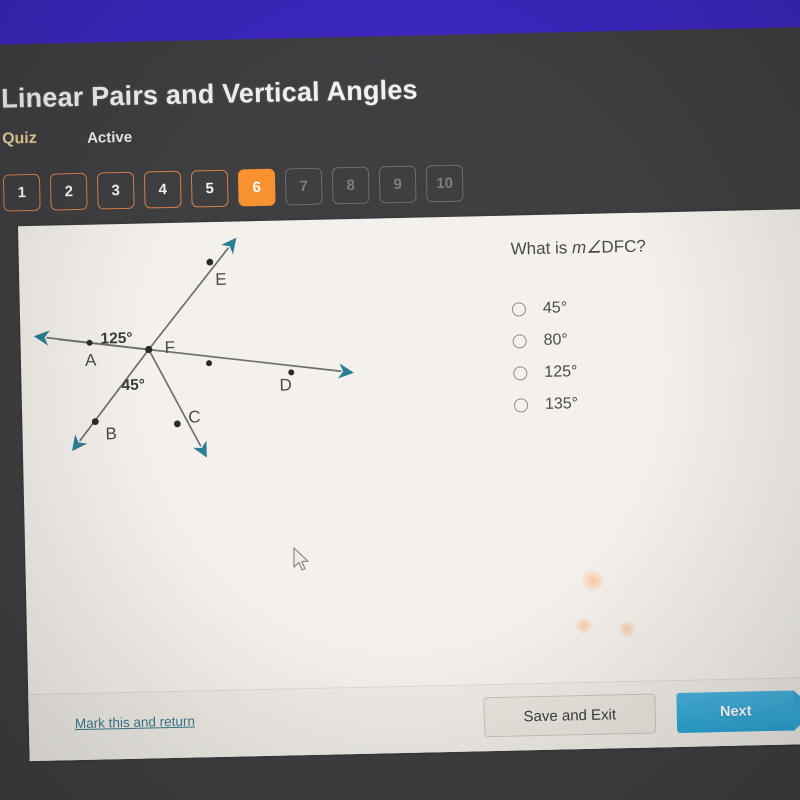 The image size is (800, 800). I want to click on next-button-label: Next, so click(736, 712).